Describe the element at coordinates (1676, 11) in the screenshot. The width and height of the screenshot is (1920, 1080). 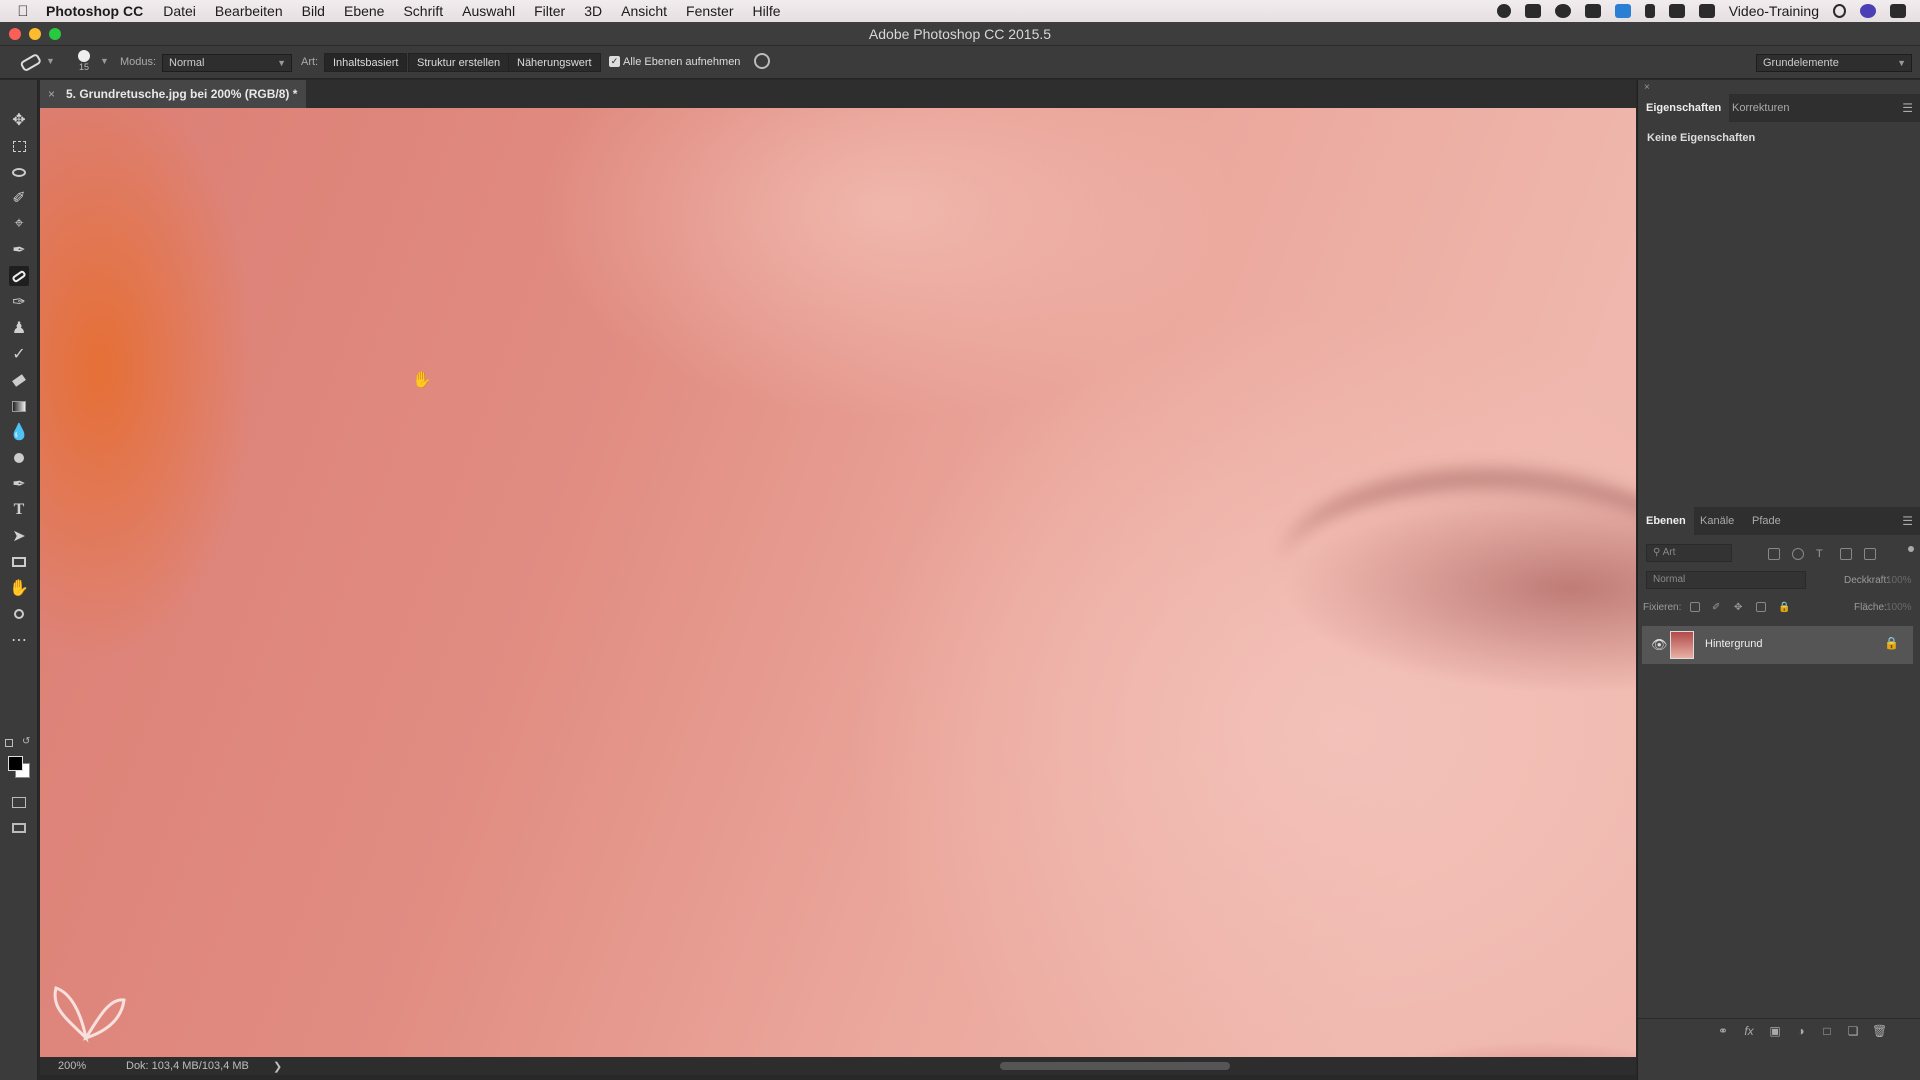
I see `wifi-icon` at that location.